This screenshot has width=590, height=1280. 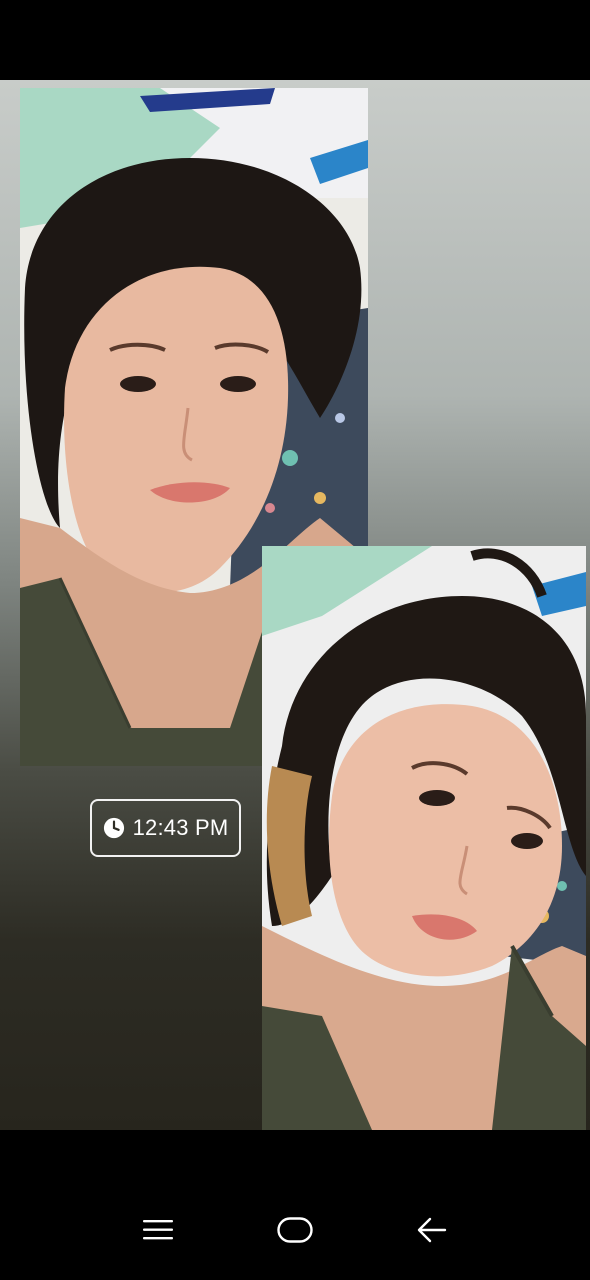 I want to click on back-button, so click(x=432, y=1230).